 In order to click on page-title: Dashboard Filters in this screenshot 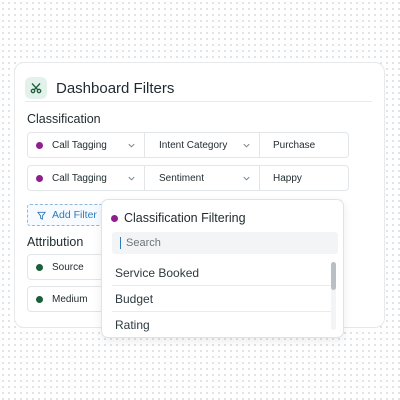, I will do `click(115, 88)`.